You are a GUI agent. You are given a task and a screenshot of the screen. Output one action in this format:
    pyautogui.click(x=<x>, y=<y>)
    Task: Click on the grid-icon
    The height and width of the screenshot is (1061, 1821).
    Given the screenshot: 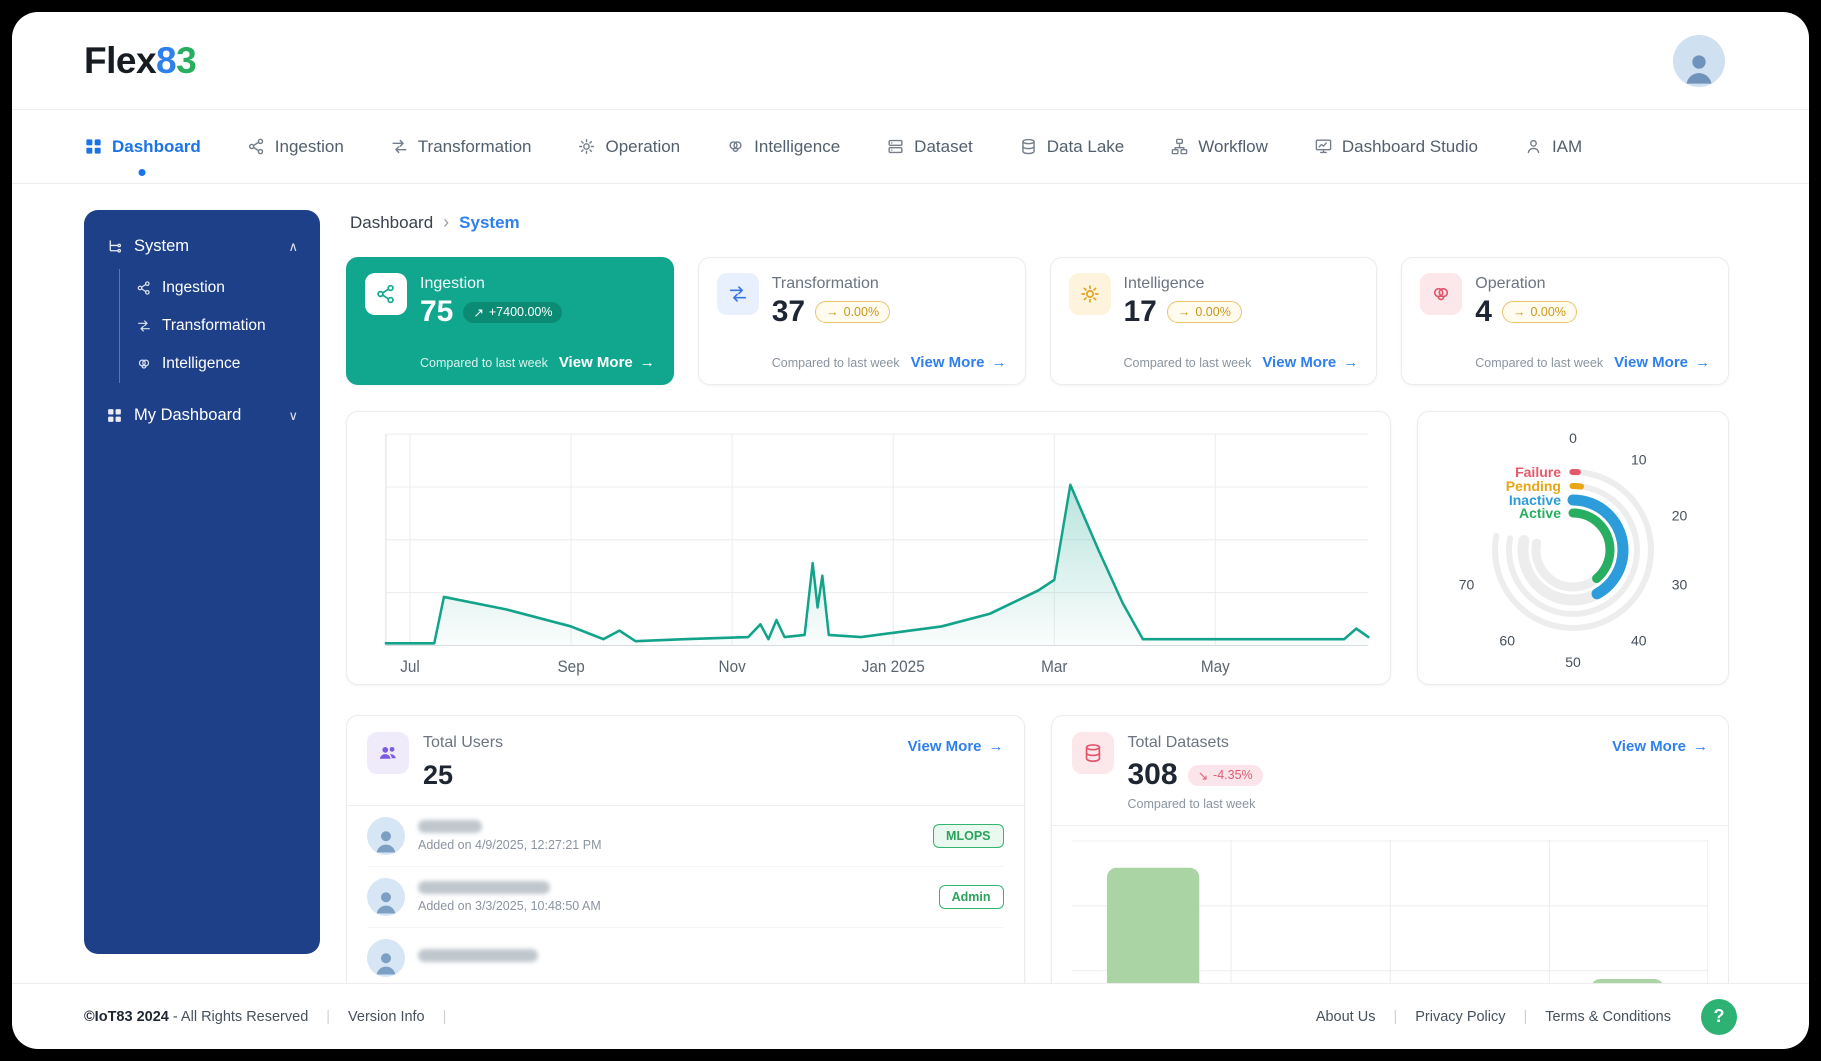 What is the action you would take?
    pyautogui.click(x=93, y=146)
    